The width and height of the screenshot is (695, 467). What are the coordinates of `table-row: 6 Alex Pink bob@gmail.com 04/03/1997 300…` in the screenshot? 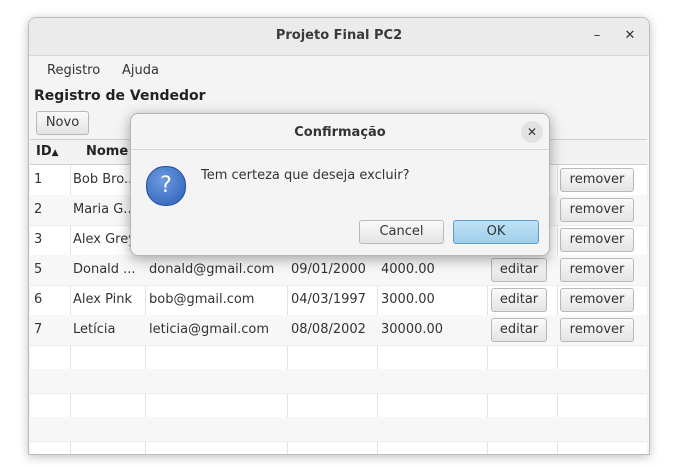 It's located at (338, 300).